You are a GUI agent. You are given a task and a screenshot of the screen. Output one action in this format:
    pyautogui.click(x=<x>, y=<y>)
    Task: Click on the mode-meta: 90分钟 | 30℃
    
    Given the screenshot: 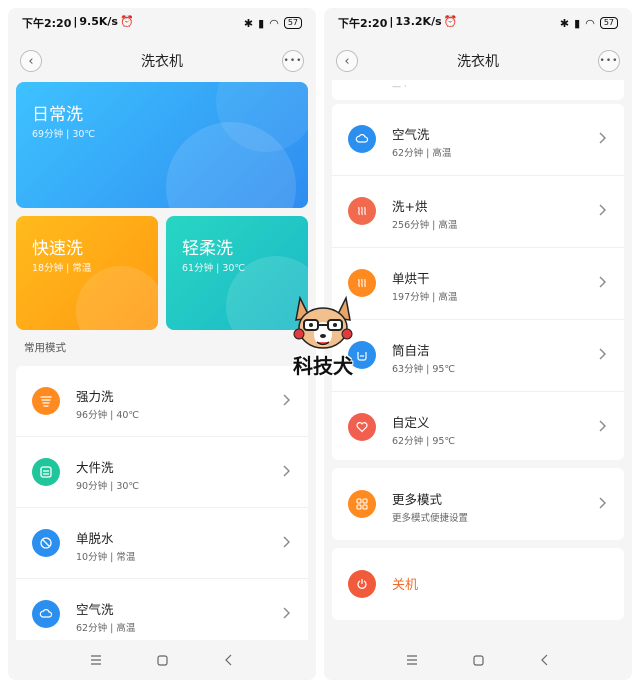 What is the action you would take?
    pyautogui.click(x=108, y=486)
    